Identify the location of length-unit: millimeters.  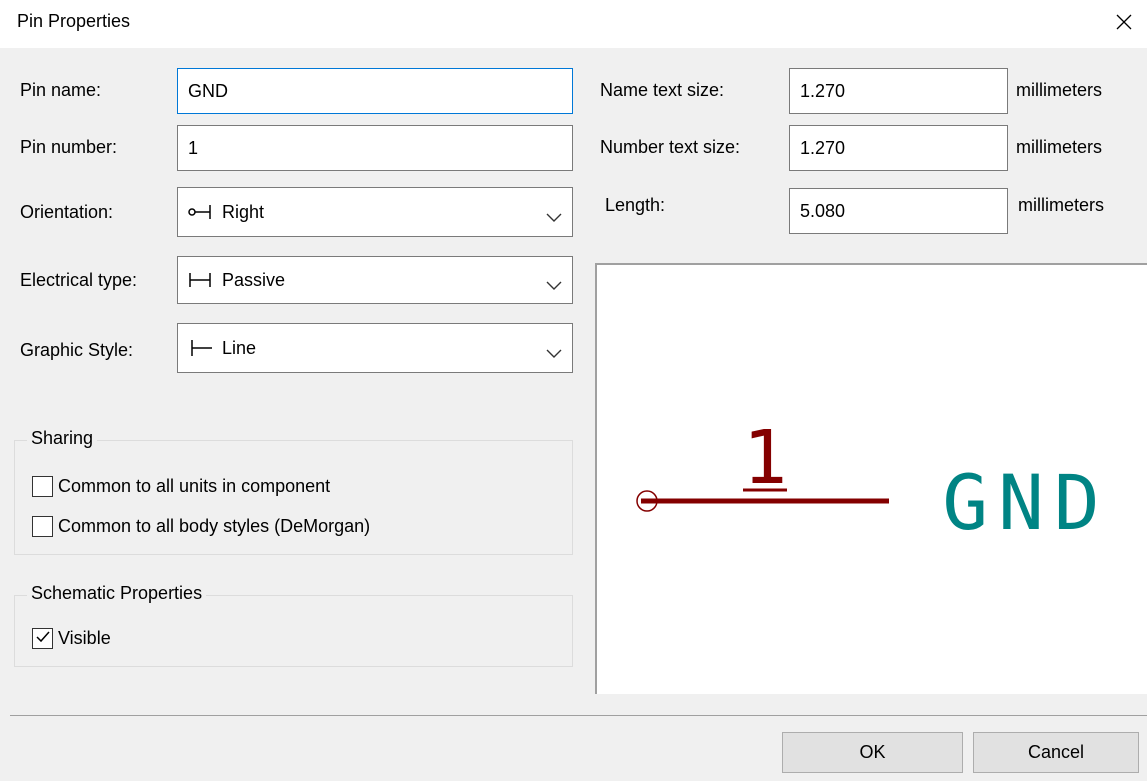
(1061, 205).